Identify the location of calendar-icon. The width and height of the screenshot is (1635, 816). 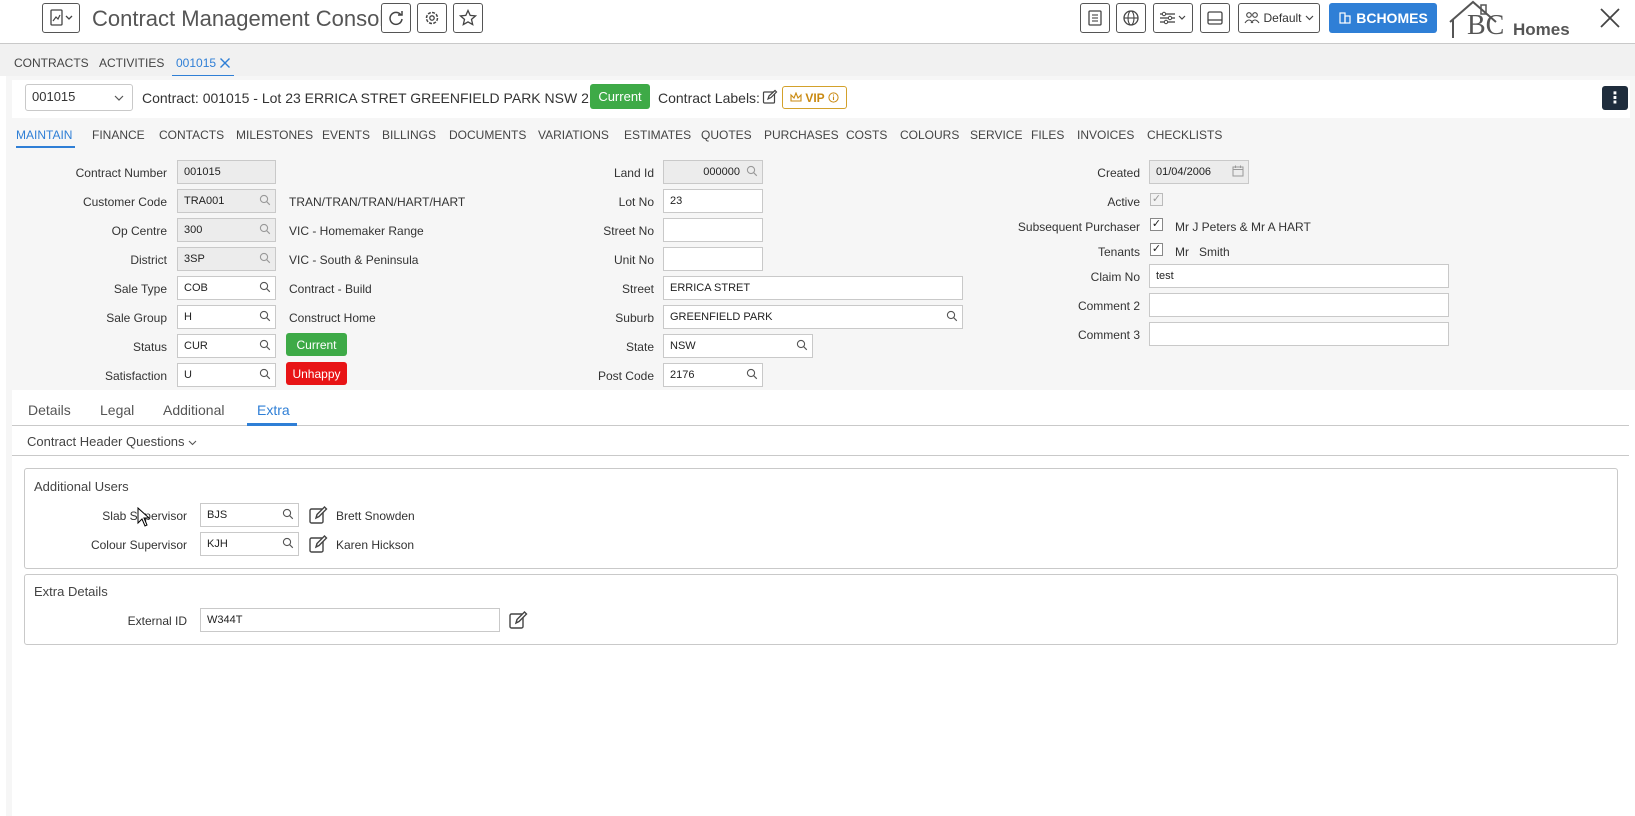
(1238, 171).